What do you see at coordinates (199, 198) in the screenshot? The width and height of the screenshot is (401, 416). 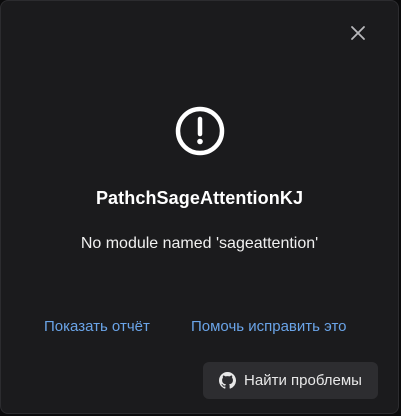 I see `dialog-title: PathchSageAttentionKJ` at bounding box center [199, 198].